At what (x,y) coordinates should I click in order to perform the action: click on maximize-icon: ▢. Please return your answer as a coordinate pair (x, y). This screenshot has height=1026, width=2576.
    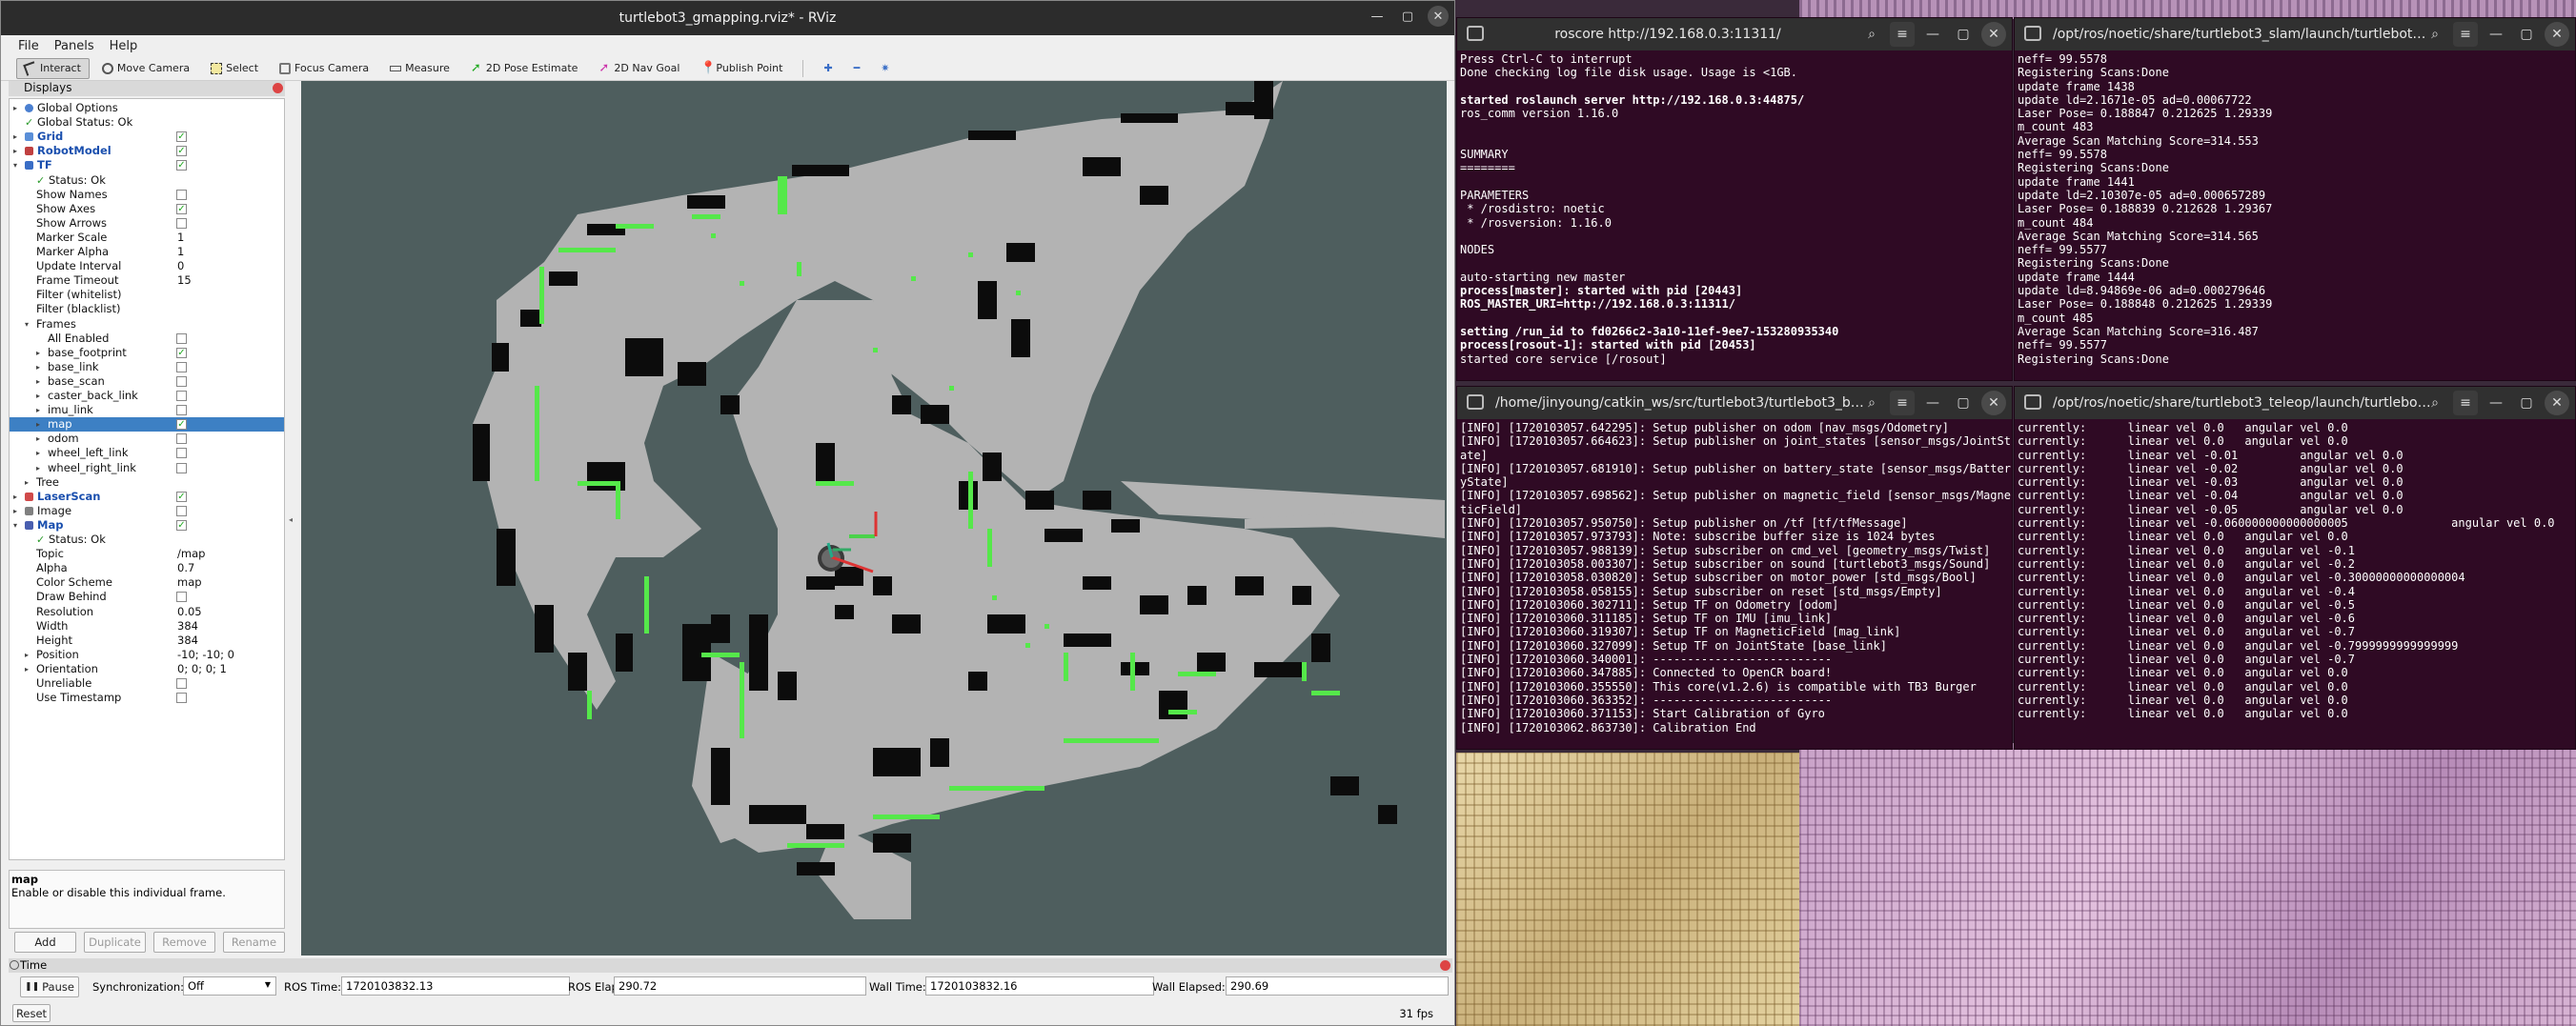
    Looking at the image, I should click on (2526, 35).